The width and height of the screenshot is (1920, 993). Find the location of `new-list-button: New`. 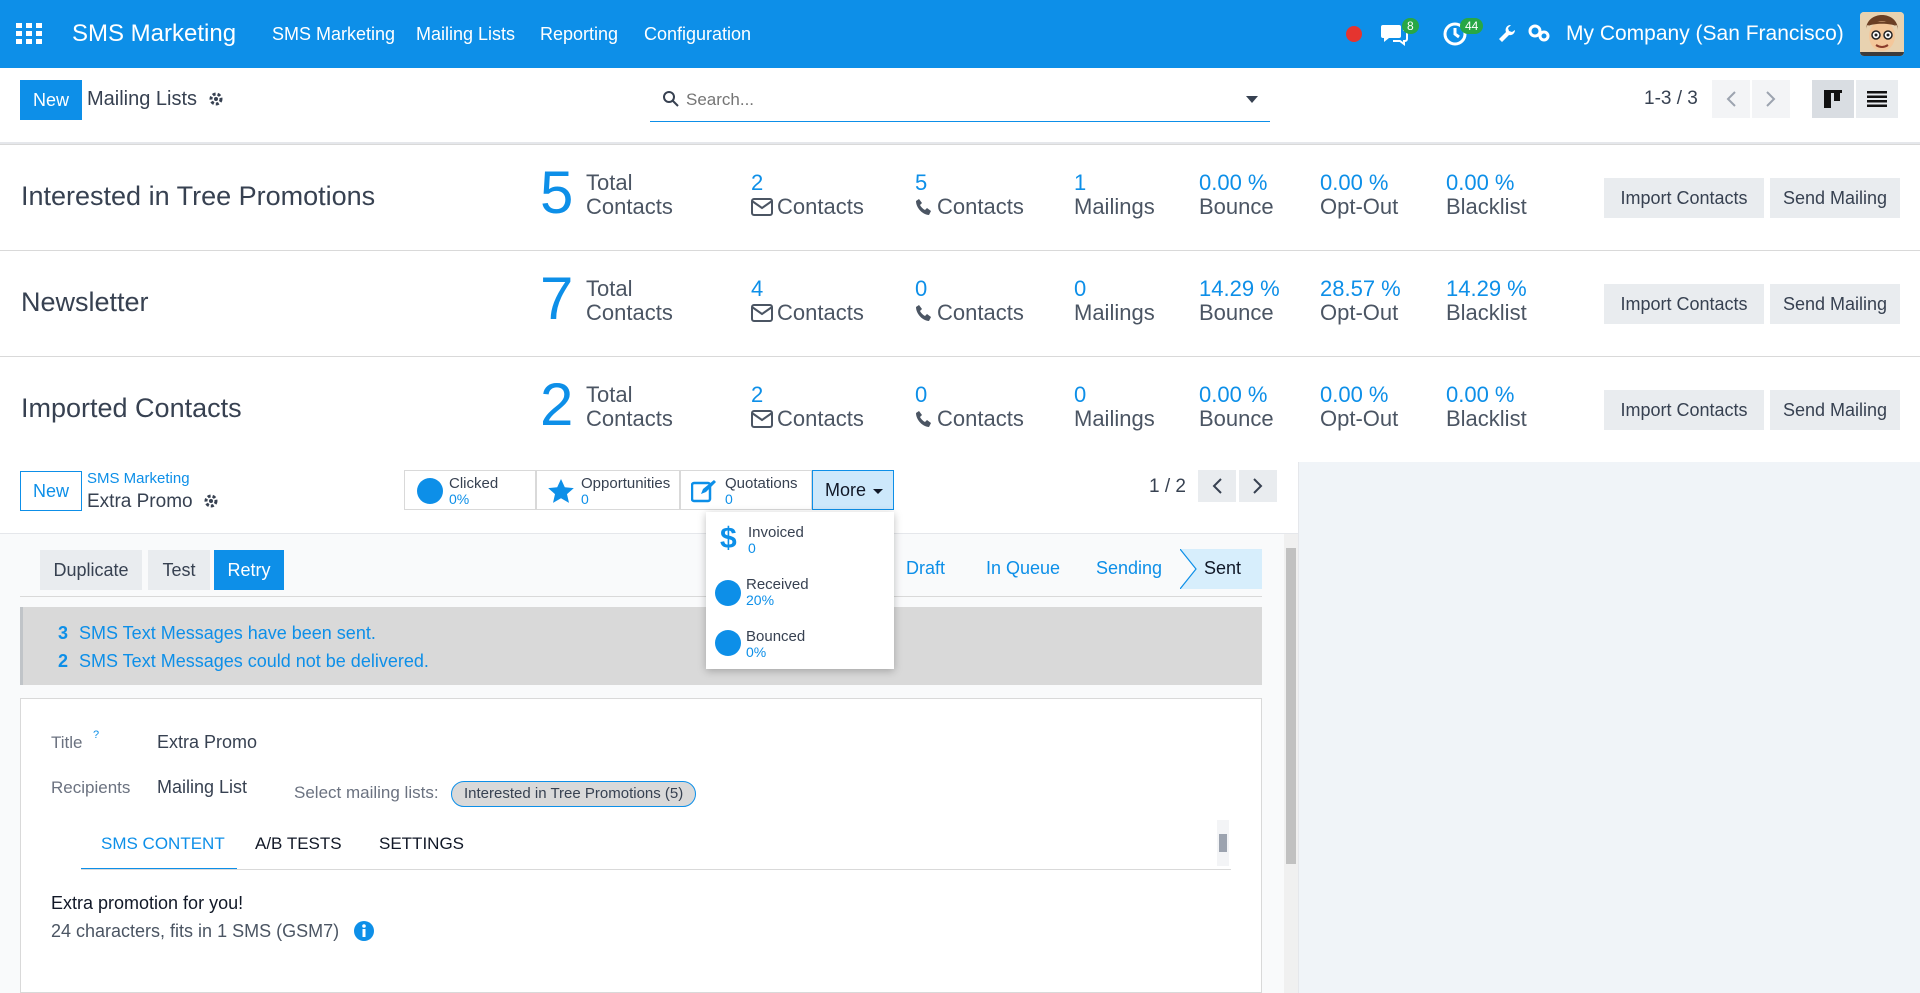

new-list-button: New is located at coordinates (51, 100).